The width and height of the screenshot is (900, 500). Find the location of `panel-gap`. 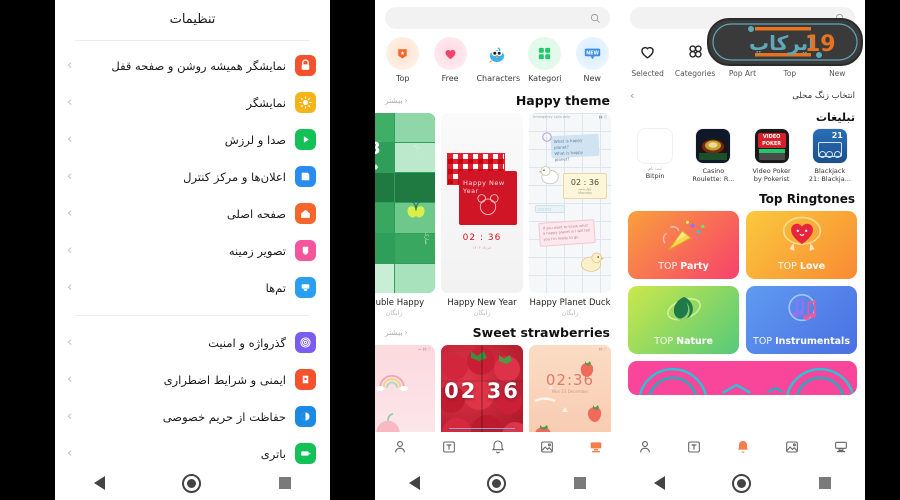

panel-gap is located at coordinates (352, 250).